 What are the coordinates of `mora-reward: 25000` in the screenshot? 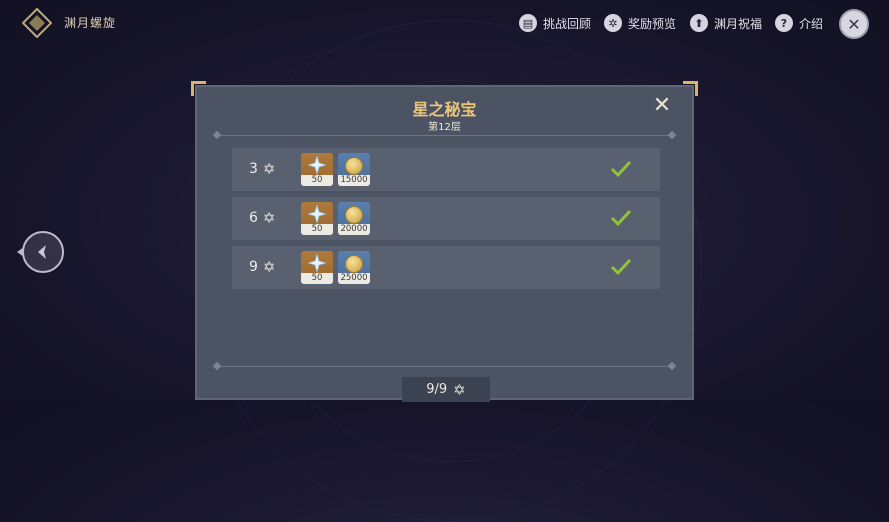 It's located at (354, 267).